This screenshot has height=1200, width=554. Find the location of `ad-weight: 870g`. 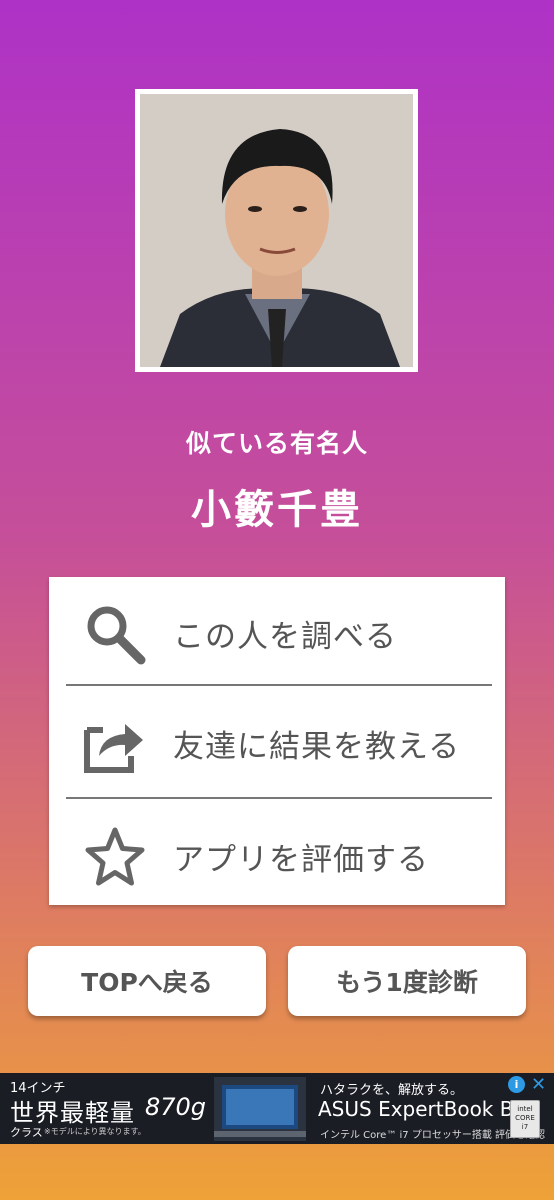

ad-weight: 870g is located at coordinates (176, 1107).